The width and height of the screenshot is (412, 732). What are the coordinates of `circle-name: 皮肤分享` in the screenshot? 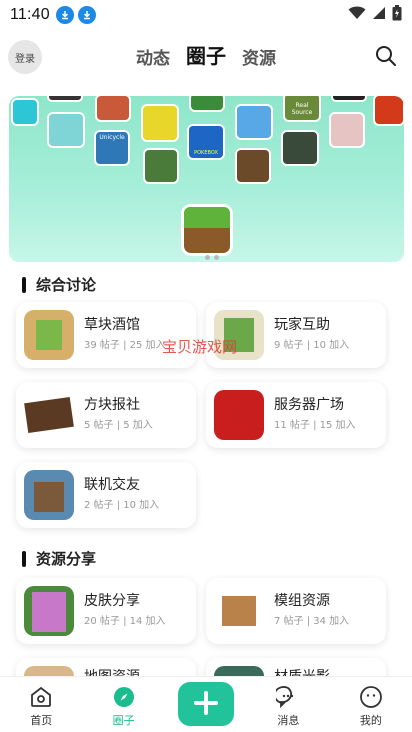 It's located at (112, 601).